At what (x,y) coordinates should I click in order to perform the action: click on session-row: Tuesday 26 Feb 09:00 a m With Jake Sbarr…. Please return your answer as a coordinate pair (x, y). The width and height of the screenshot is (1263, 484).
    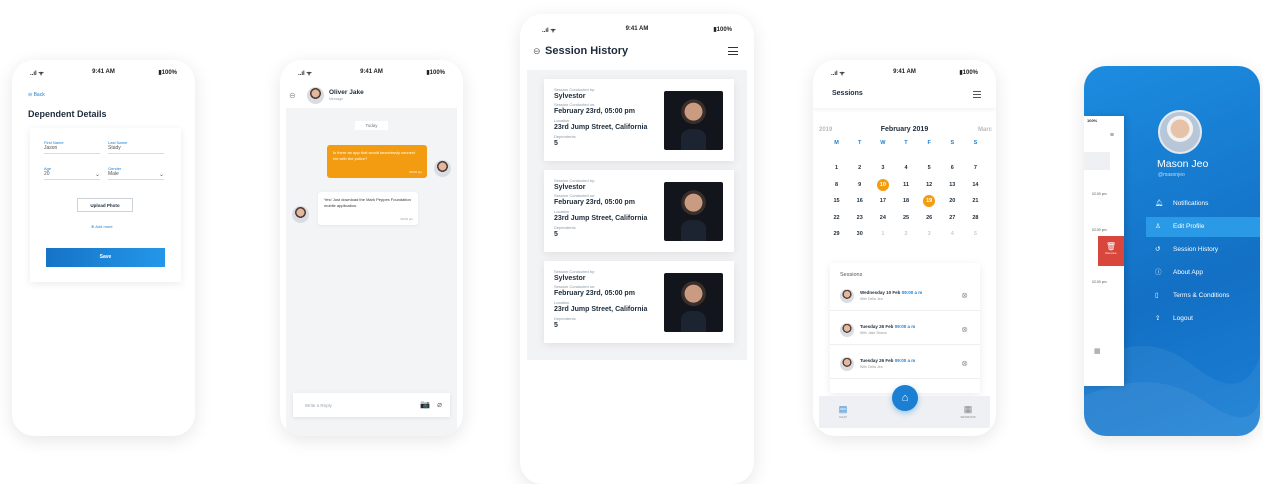
    Looking at the image, I should click on (905, 331).